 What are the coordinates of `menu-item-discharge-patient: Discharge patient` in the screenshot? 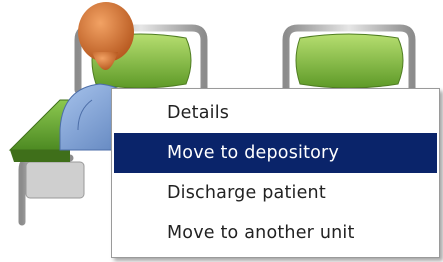 It's located at (275, 193).